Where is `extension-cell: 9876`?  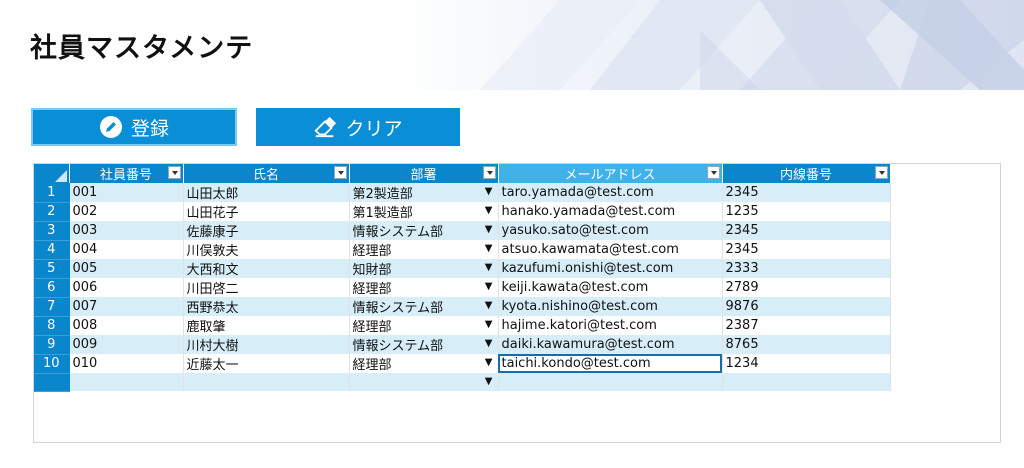
extension-cell: 9876 is located at coordinates (806, 306).